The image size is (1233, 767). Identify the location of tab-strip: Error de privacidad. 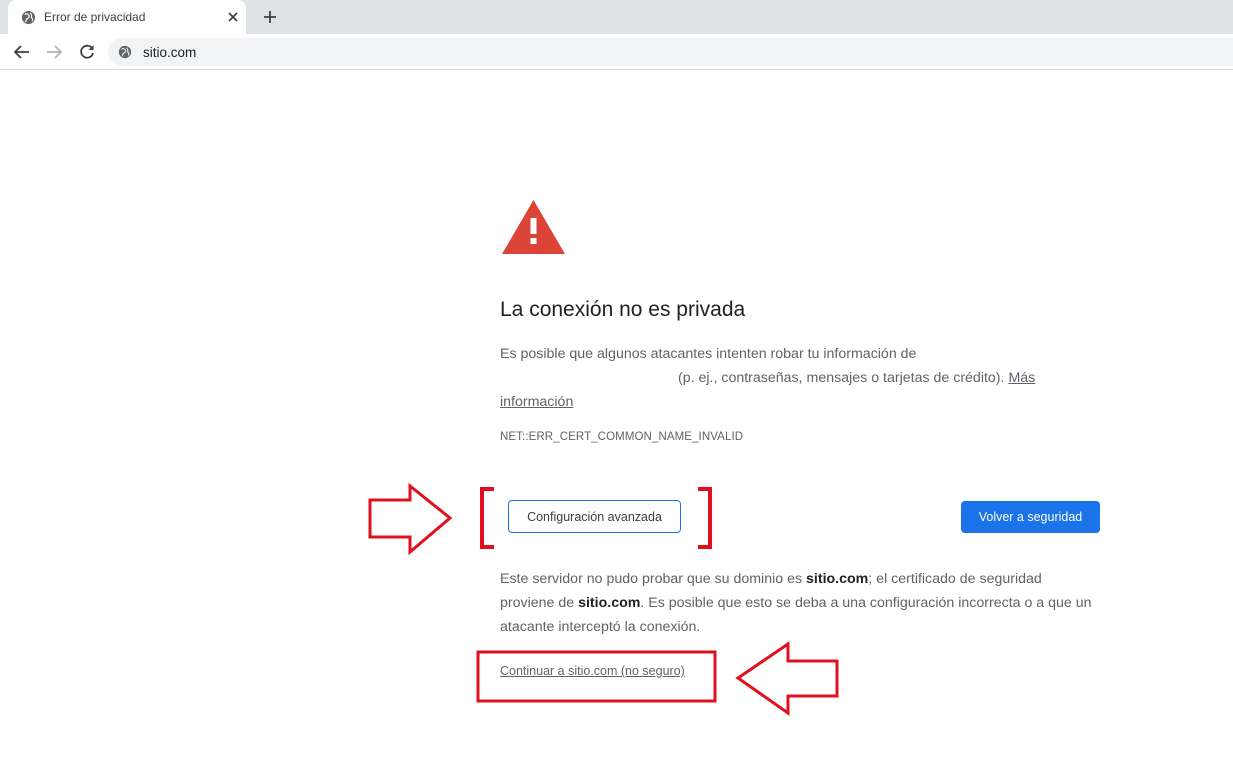
(616, 17).